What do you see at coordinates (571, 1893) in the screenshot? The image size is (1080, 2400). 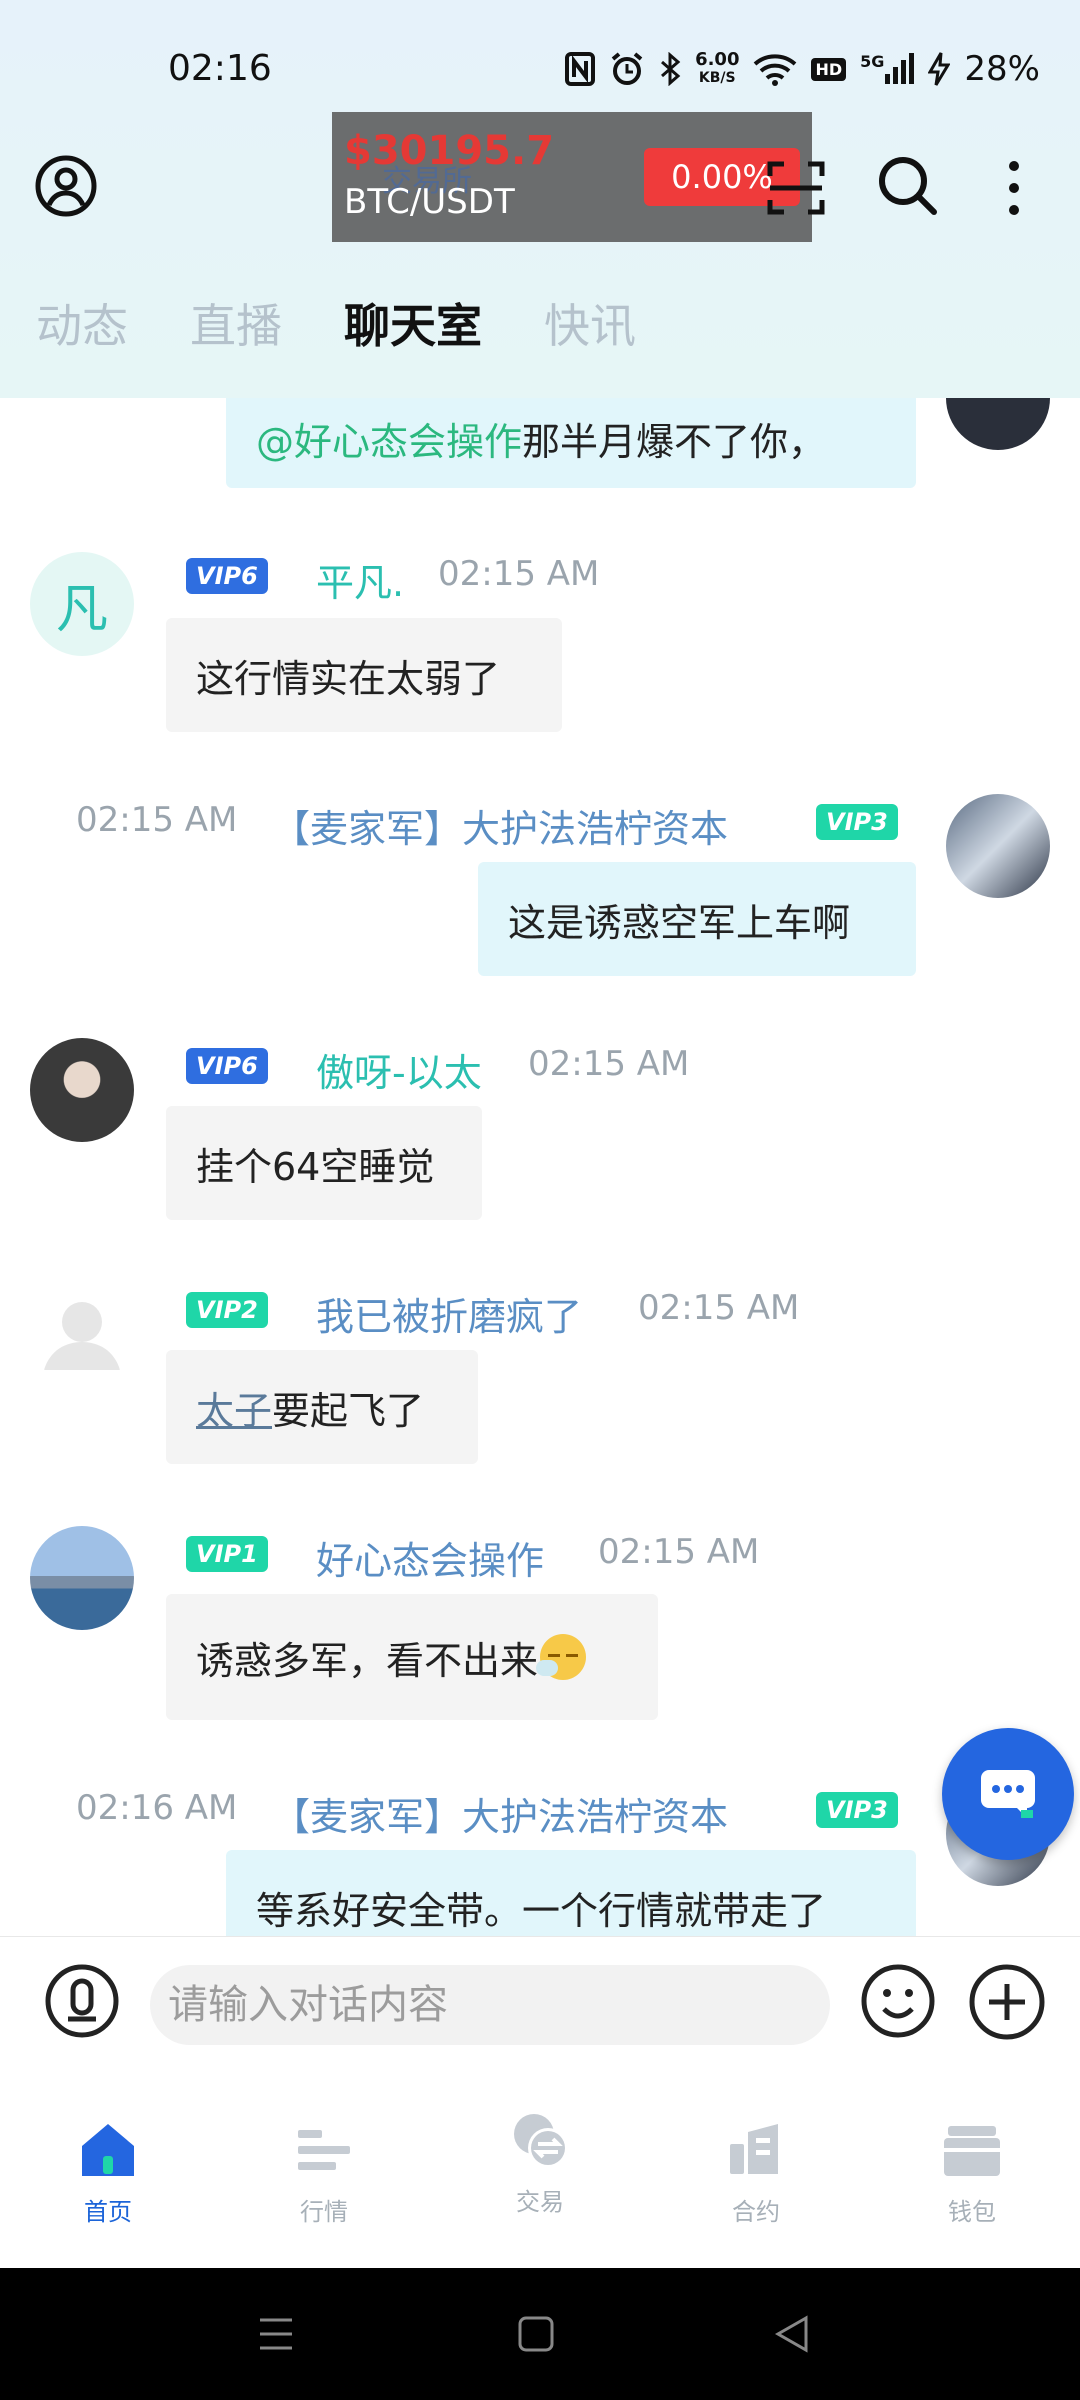 I see `message-bubble: 等系好安全带。一个行情就带走了` at bounding box center [571, 1893].